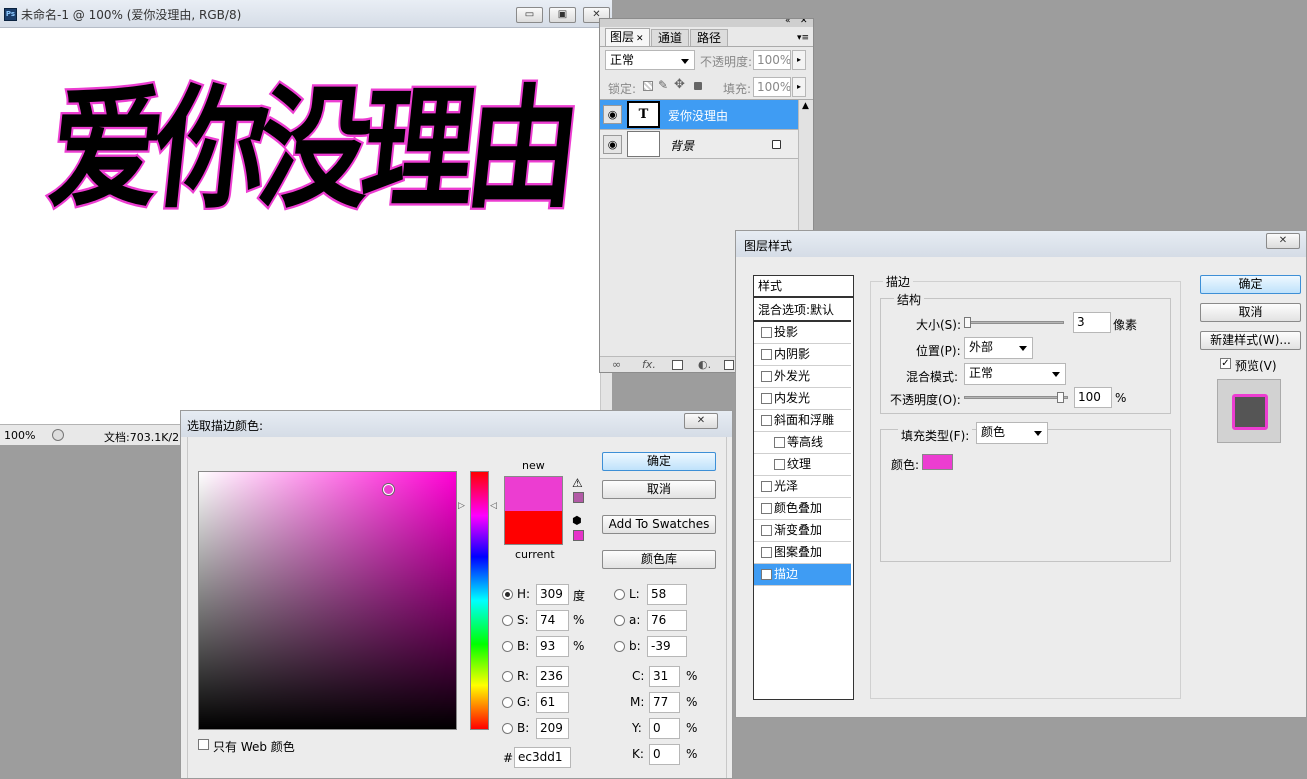 Image resolution: width=1307 pixels, height=779 pixels. Describe the element at coordinates (799, 60) in the screenshot. I see `opacity-arrow-icon: ▸` at that location.